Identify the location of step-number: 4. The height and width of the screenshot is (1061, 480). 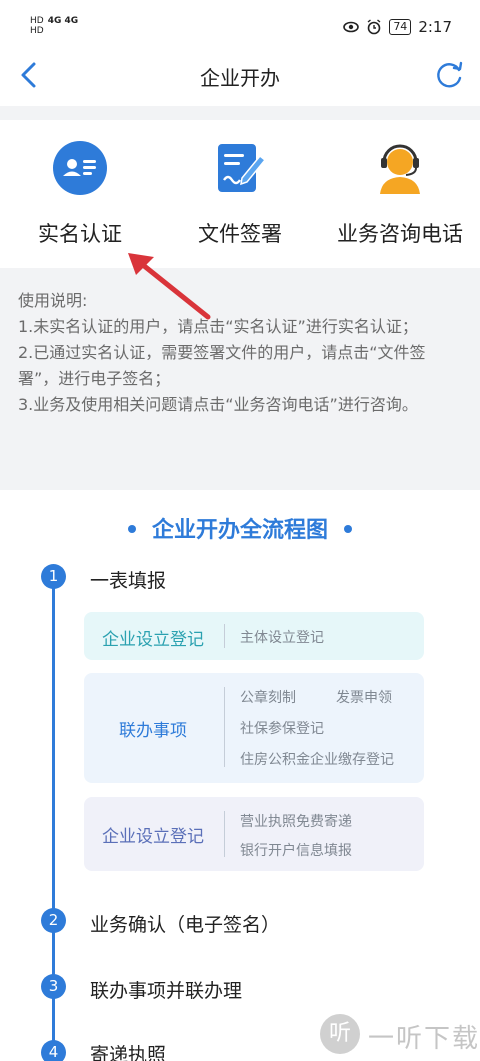
(53, 1050).